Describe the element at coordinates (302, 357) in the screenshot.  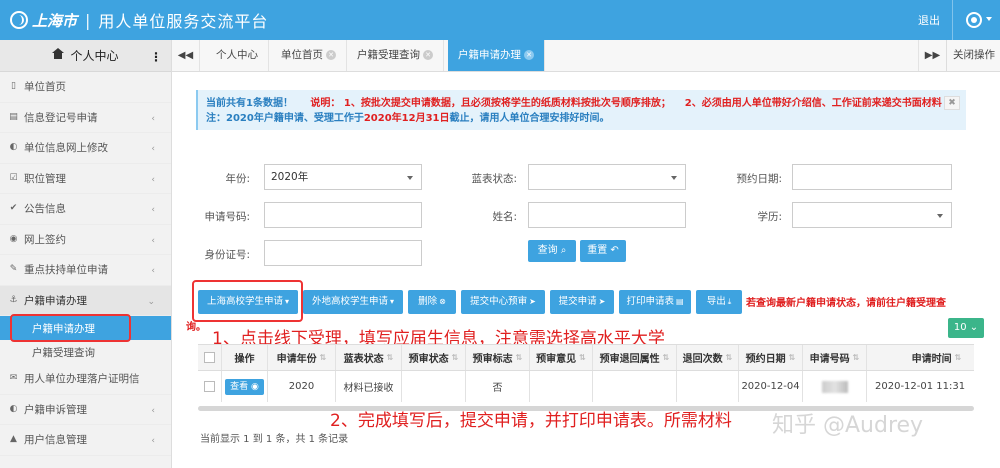
I see `column-header: 申请年份 ⇅` at that location.